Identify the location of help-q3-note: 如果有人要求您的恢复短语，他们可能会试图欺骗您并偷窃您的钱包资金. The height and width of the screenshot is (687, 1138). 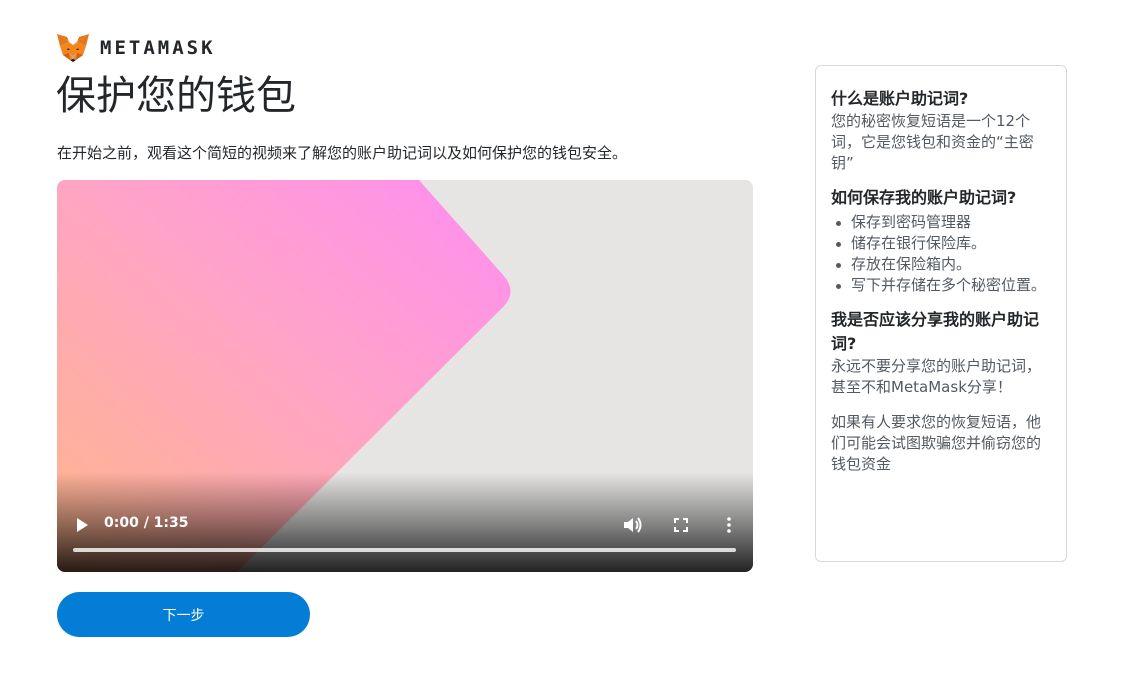
(936, 443).